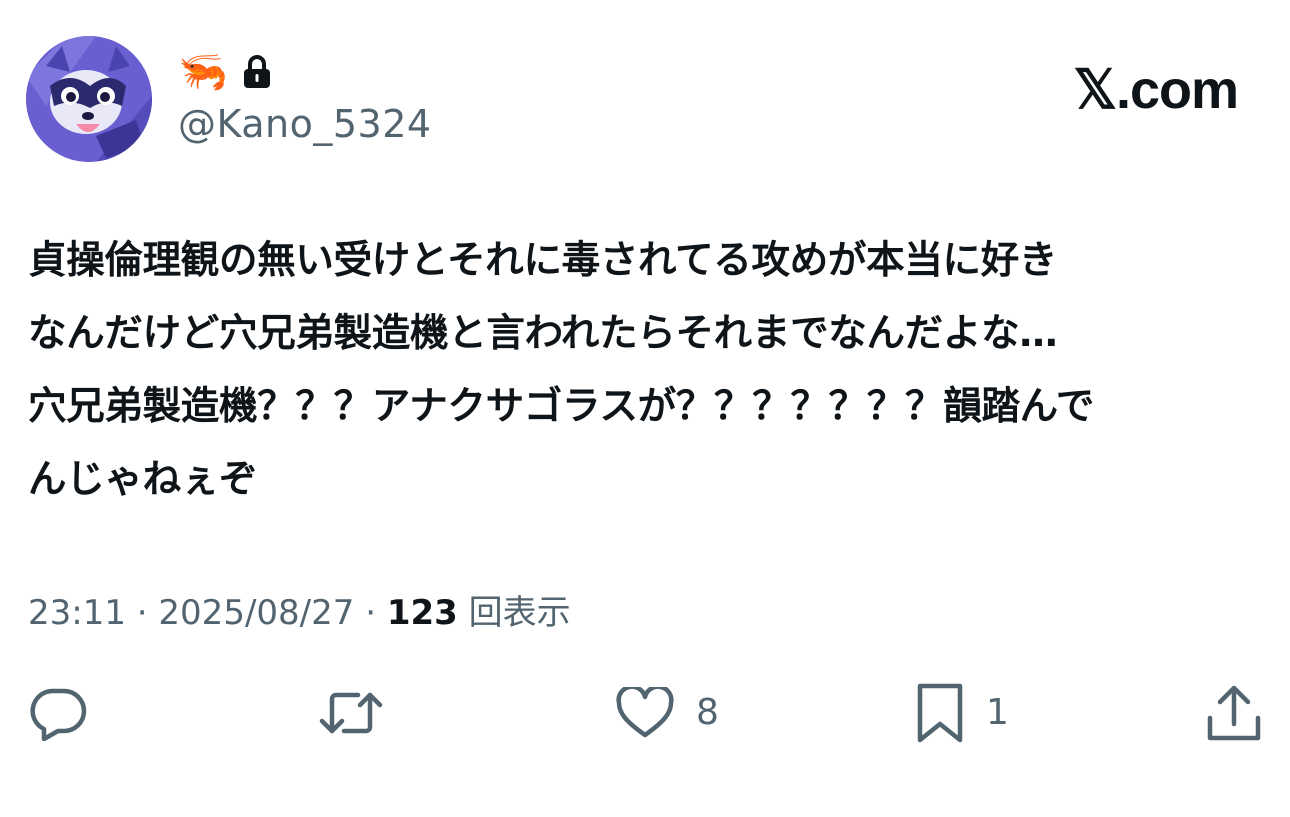 This screenshot has width=1290, height=817. I want to click on share-icon, so click(1234, 713).